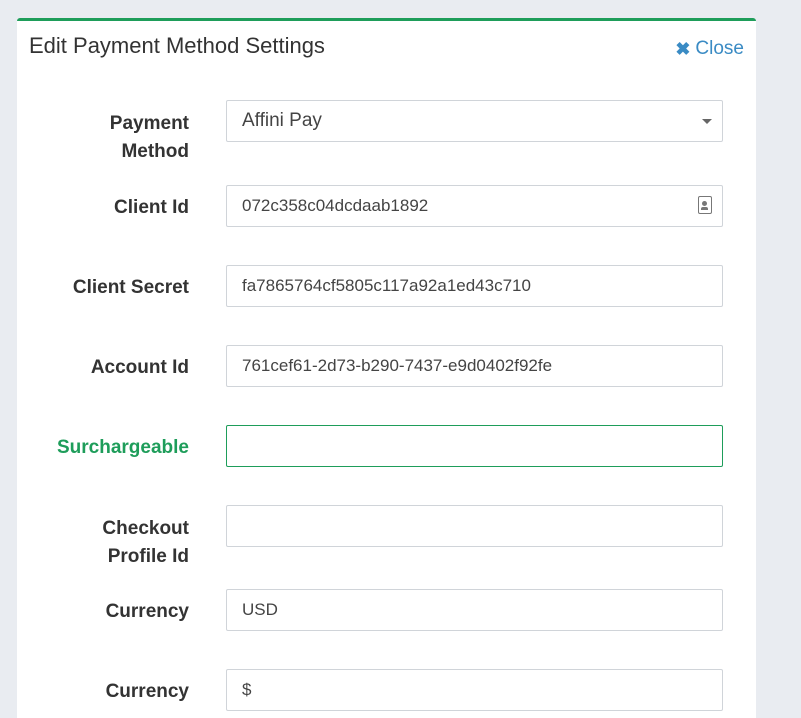 The width and height of the screenshot is (801, 718). I want to click on close-label: Close, so click(719, 48).